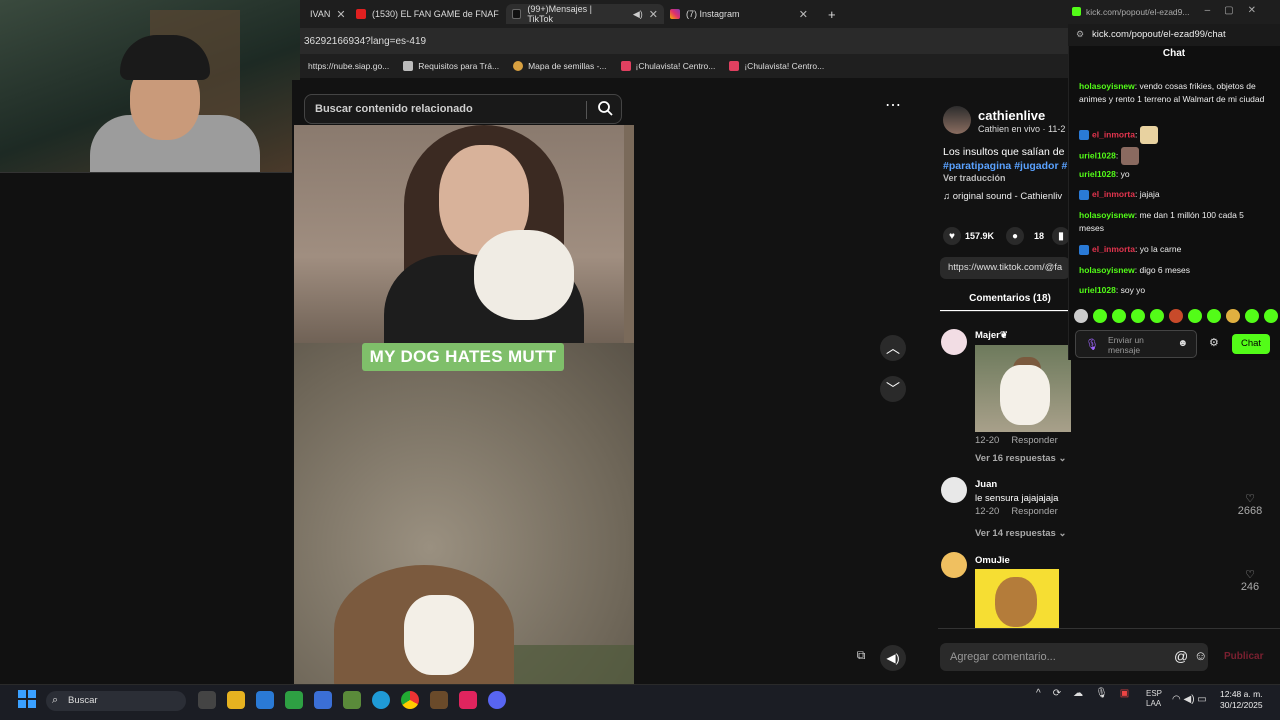  I want to click on comment-like-button: ♡ 246, so click(1250, 580).